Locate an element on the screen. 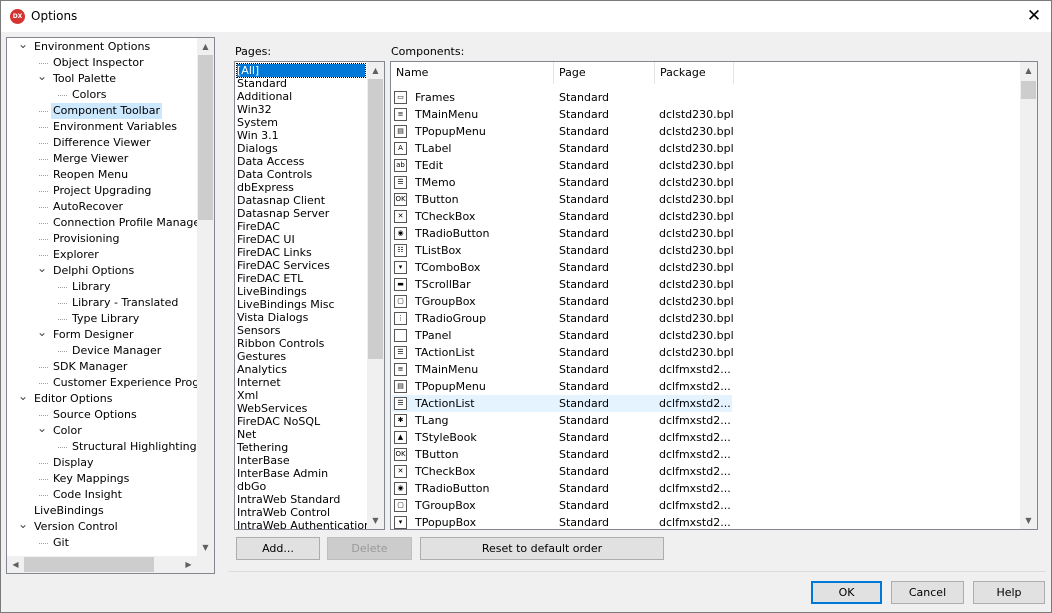  page-list-item: FireDAC UI is located at coordinates (266, 239).